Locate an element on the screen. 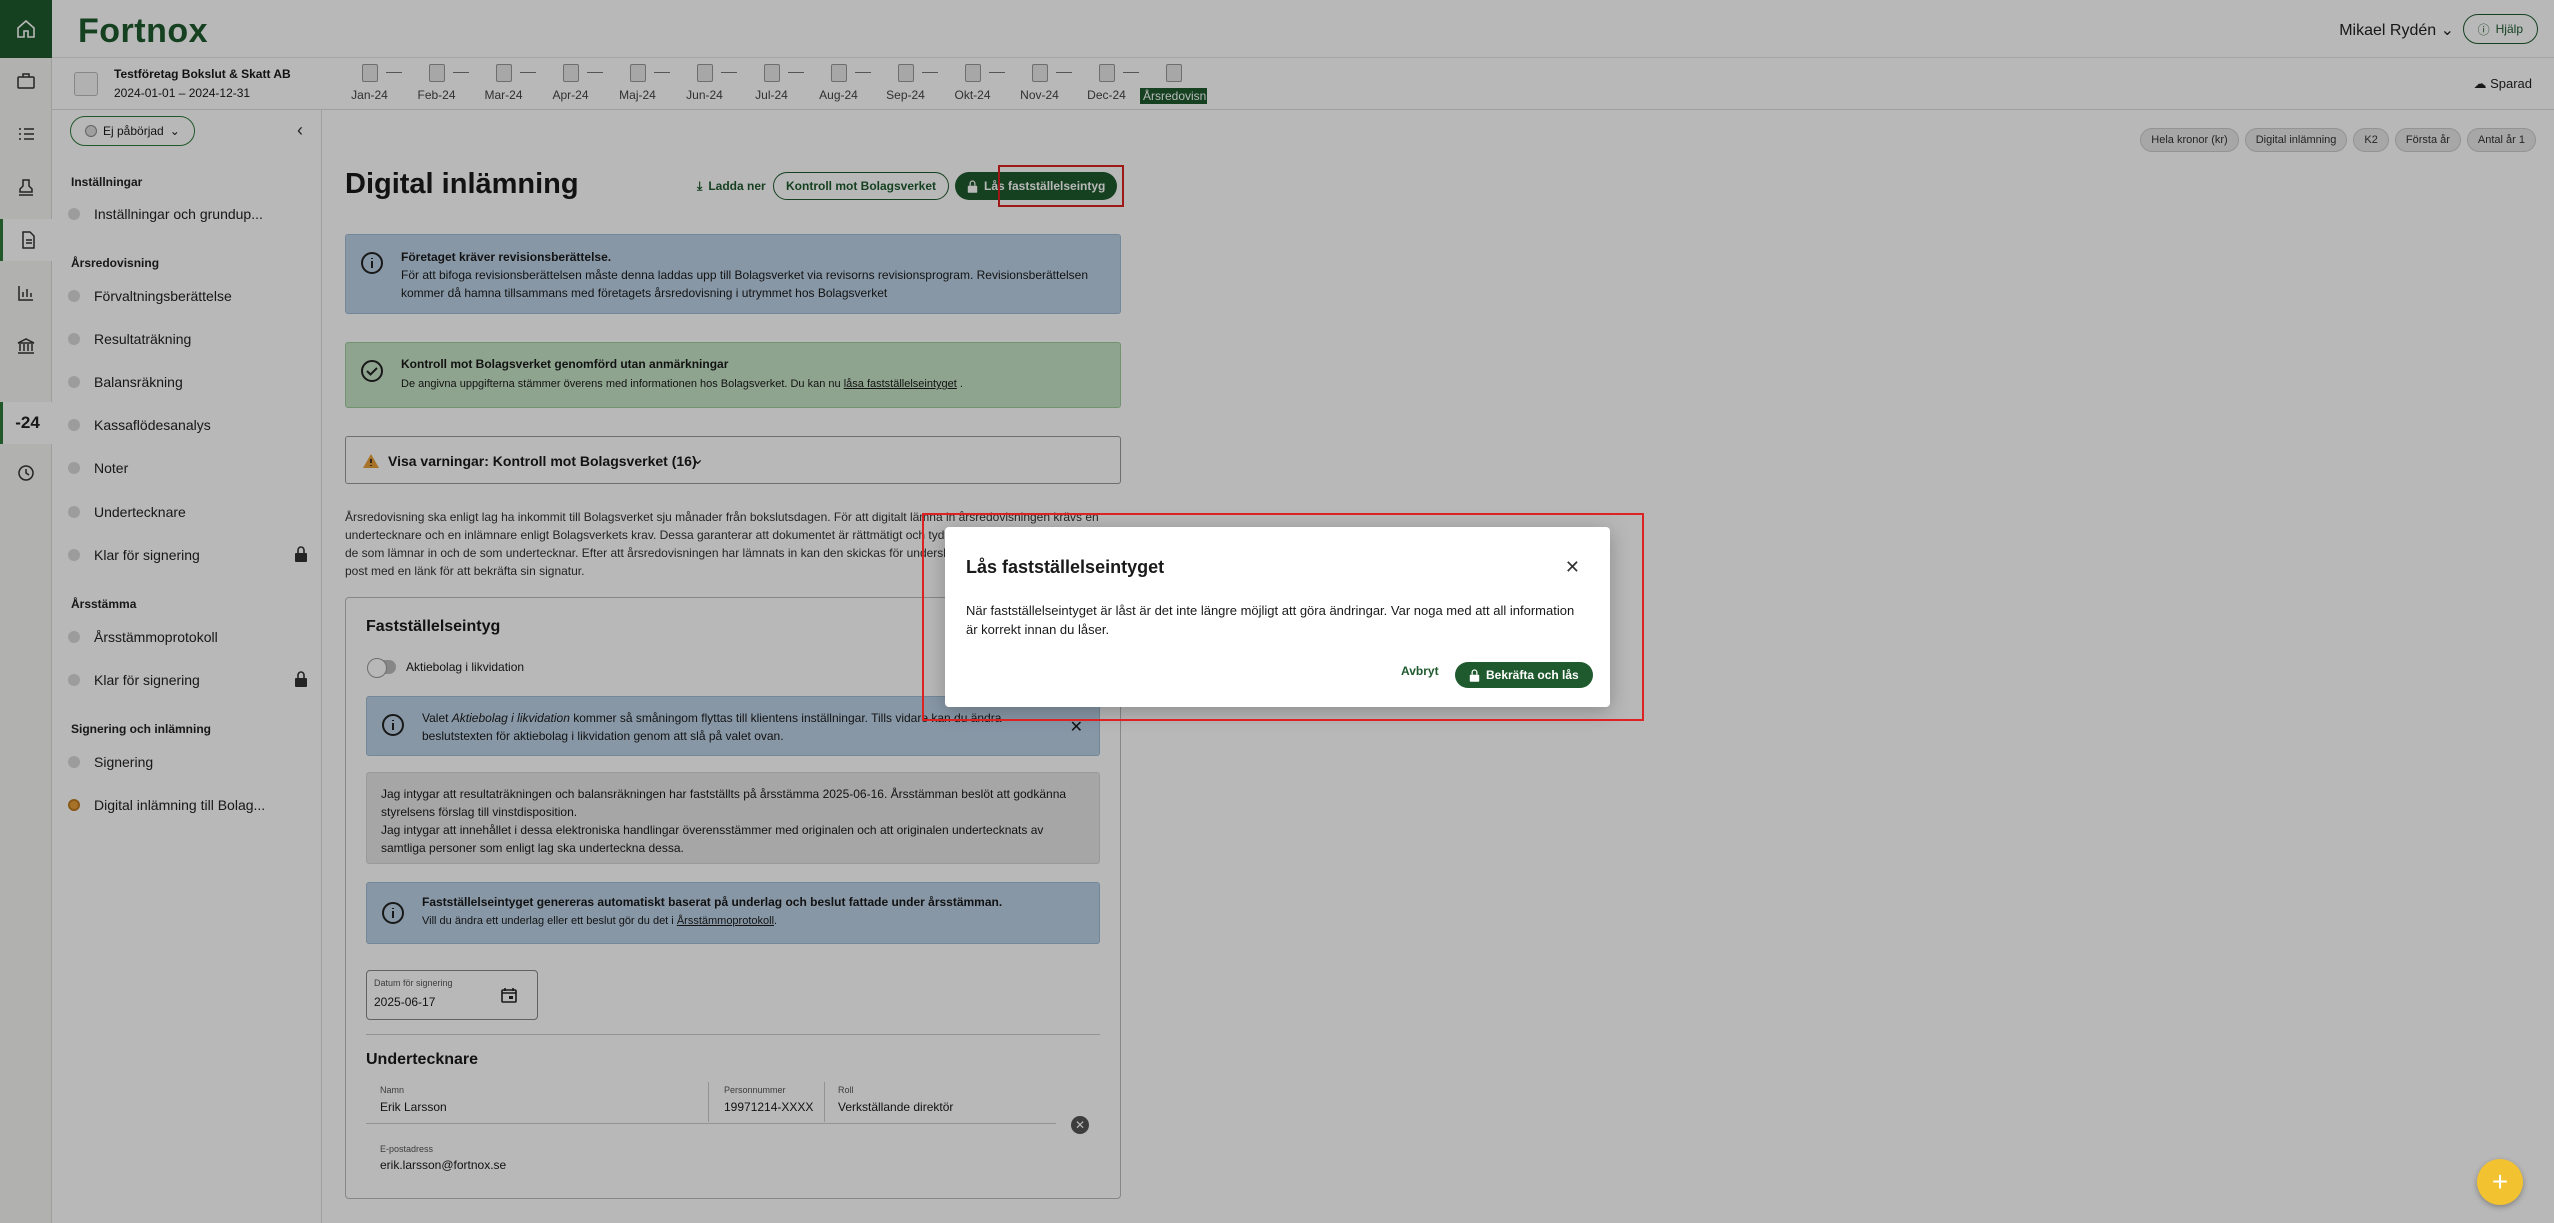 The image size is (2554, 1223). confirm-lock-button: Bekräfta och lås is located at coordinates (1524, 675).